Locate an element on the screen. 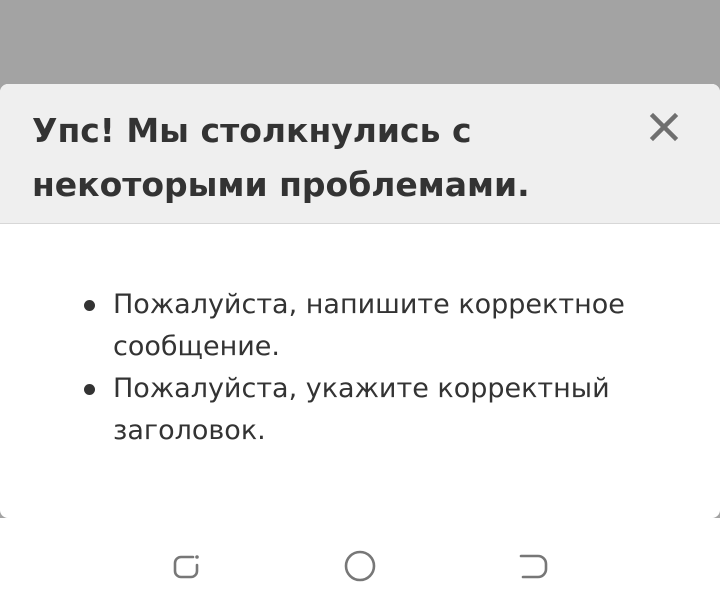  recent-apps-icon is located at coordinates (186, 567).